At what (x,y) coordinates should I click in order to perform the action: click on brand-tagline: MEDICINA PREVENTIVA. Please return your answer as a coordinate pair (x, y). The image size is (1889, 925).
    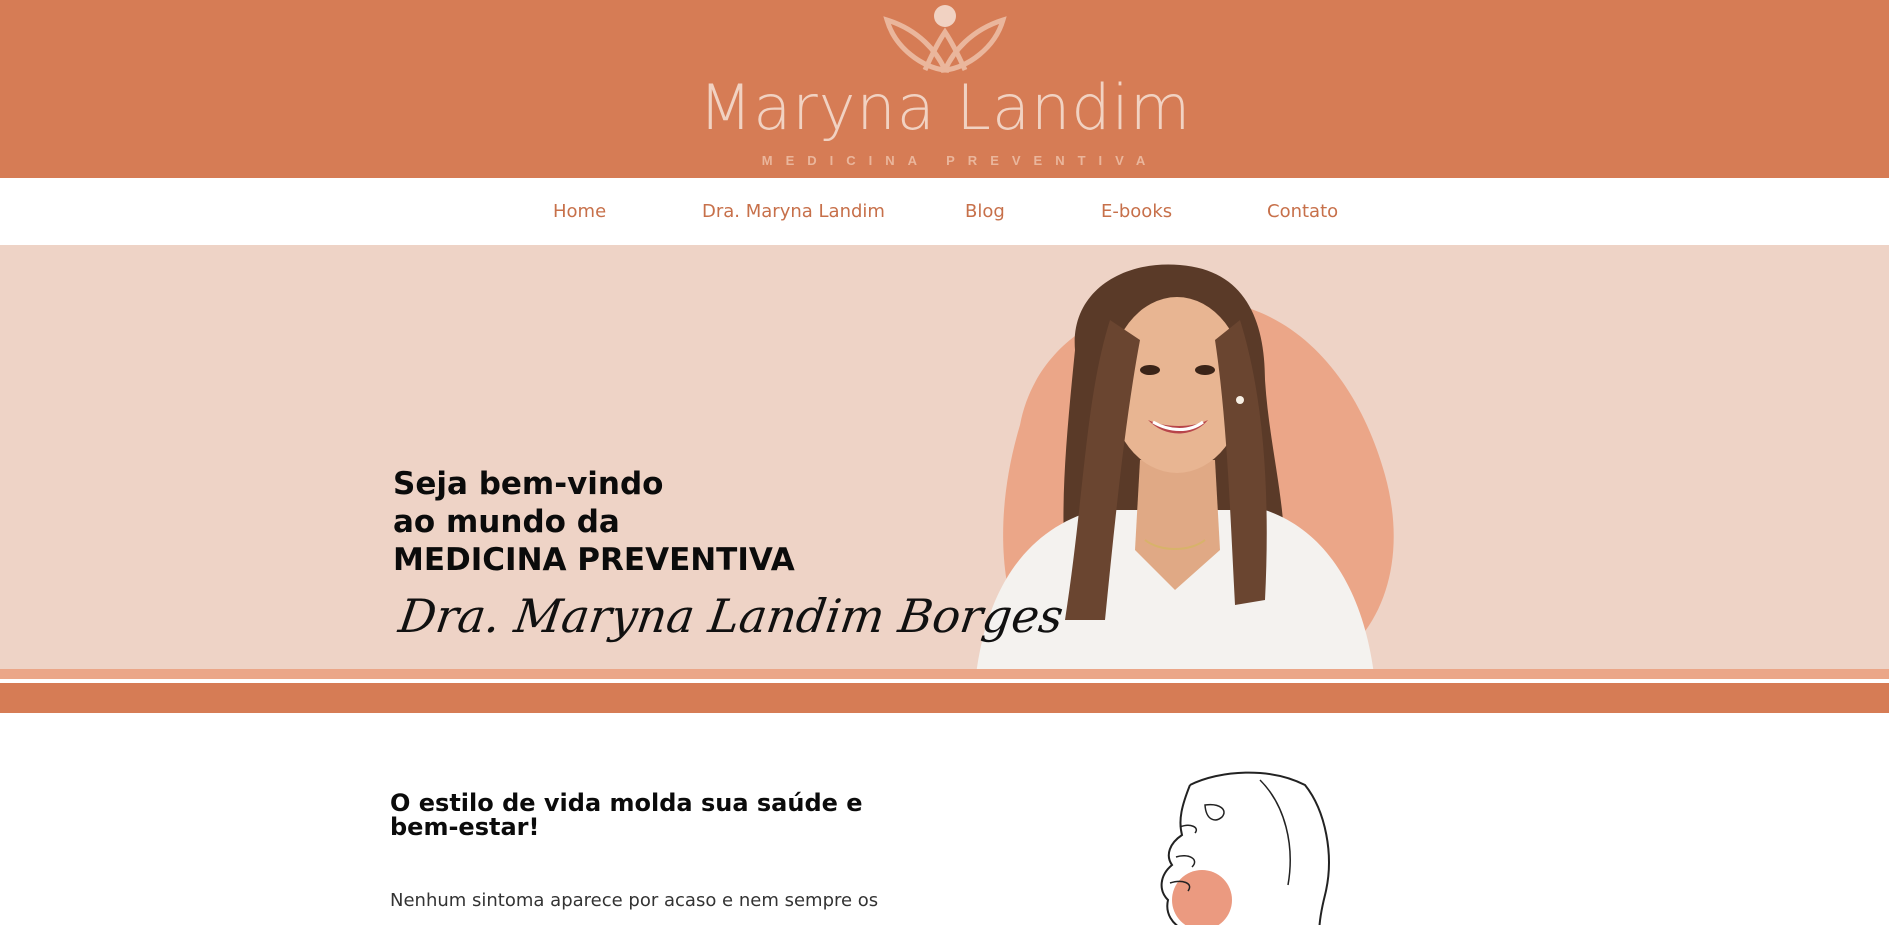
    Looking at the image, I should click on (960, 160).